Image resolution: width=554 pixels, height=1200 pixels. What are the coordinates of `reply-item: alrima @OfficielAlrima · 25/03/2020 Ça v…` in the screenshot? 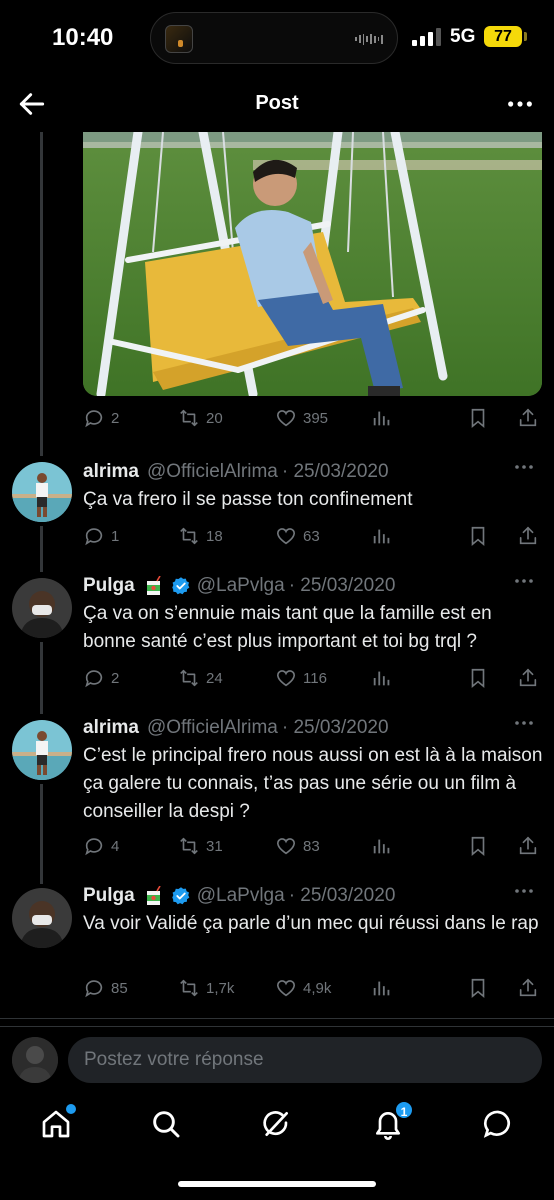 It's located at (277, 510).